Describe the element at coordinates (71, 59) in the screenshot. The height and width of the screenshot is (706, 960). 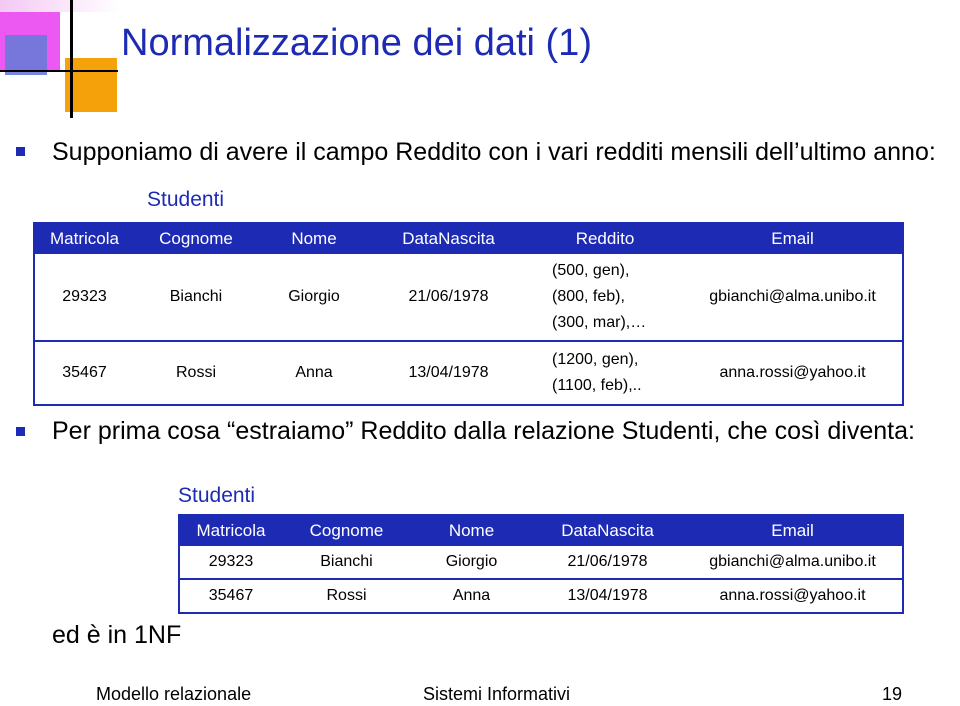
I see `logo-vertical-line` at that location.